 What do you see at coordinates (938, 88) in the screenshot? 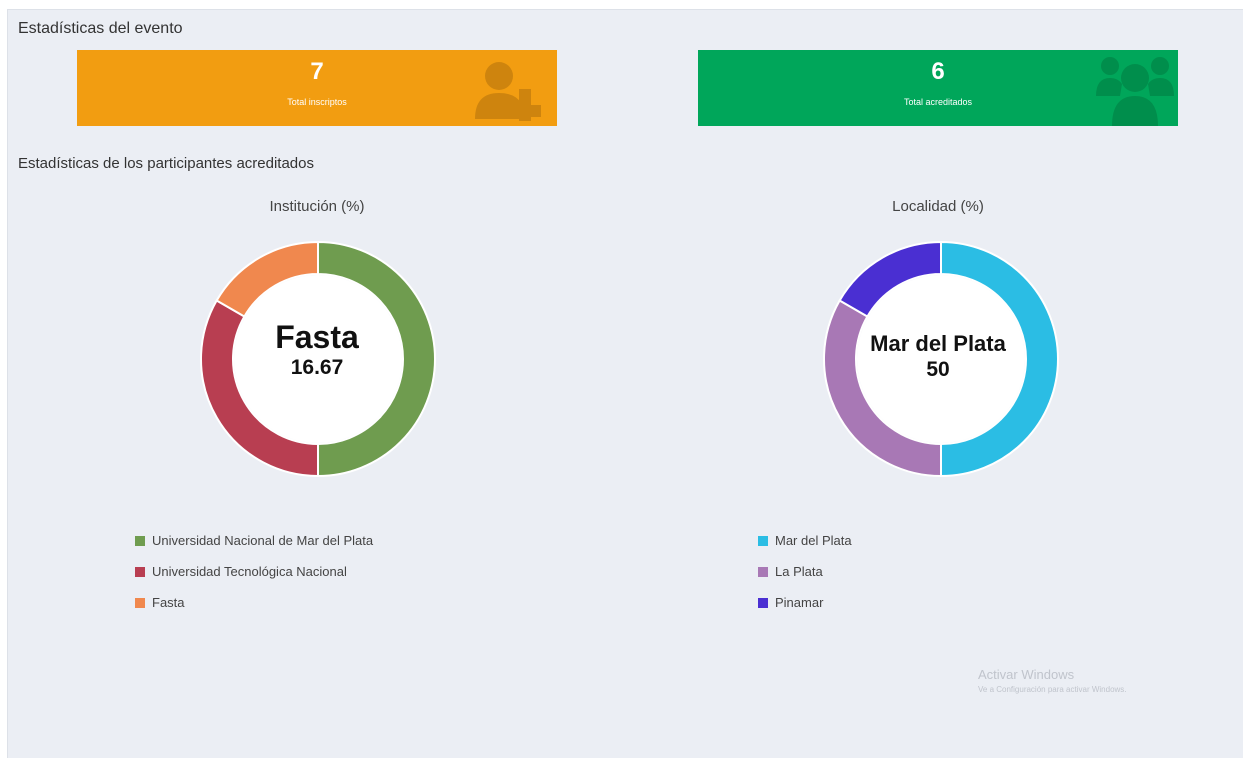
I see `total-acreditados-card: 6 Total acreditados` at bounding box center [938, 88].